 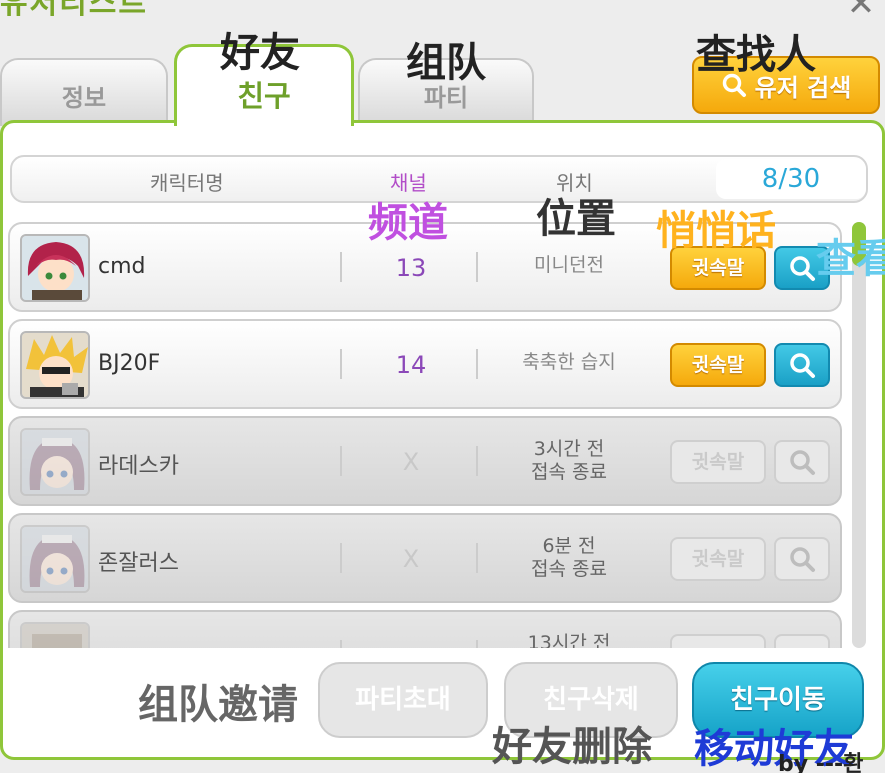 What do you see at coordinates (403, 700) in the screenshot?
I see `party-invite-button: 파티초대` at bounding box center [403, 700].